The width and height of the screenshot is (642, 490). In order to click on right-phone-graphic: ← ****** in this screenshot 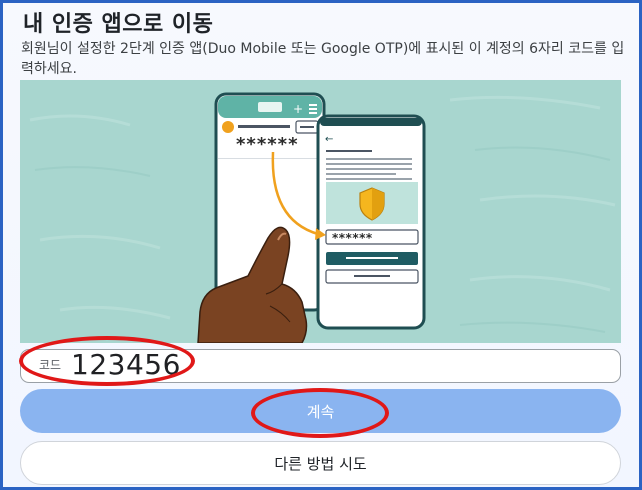, I will do `click(371, 222)`.